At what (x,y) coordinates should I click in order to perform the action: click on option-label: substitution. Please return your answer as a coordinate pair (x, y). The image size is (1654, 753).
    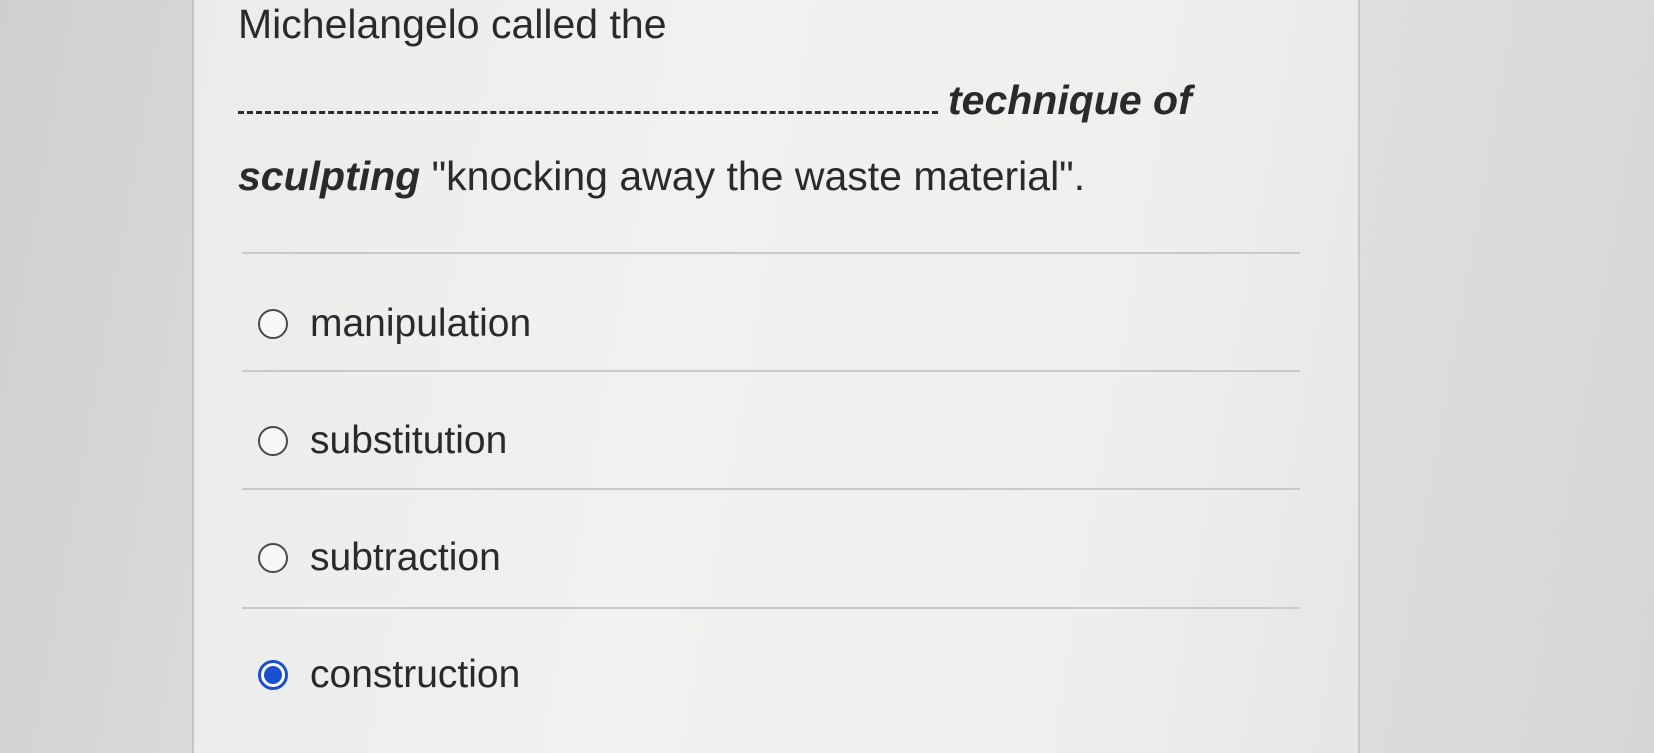
    Looking at the image, I should click on (409, 440).